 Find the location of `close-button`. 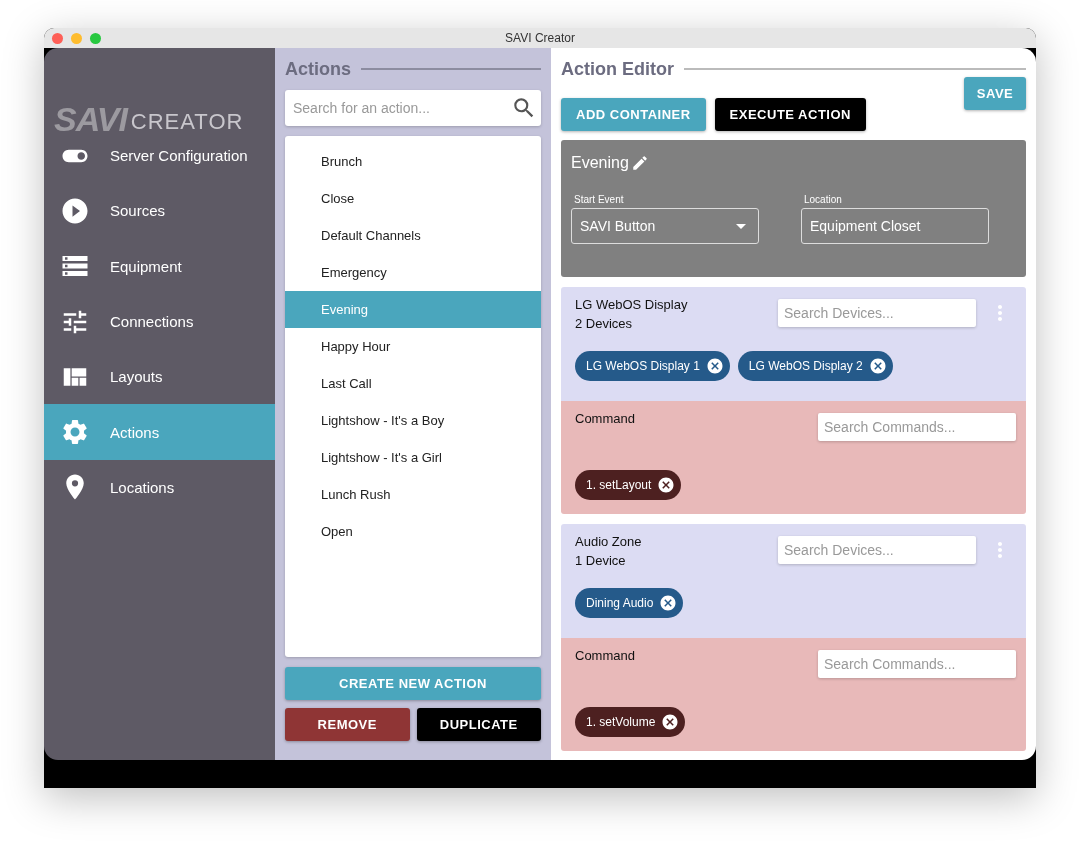

close-button is located at coordinates (57, 38).